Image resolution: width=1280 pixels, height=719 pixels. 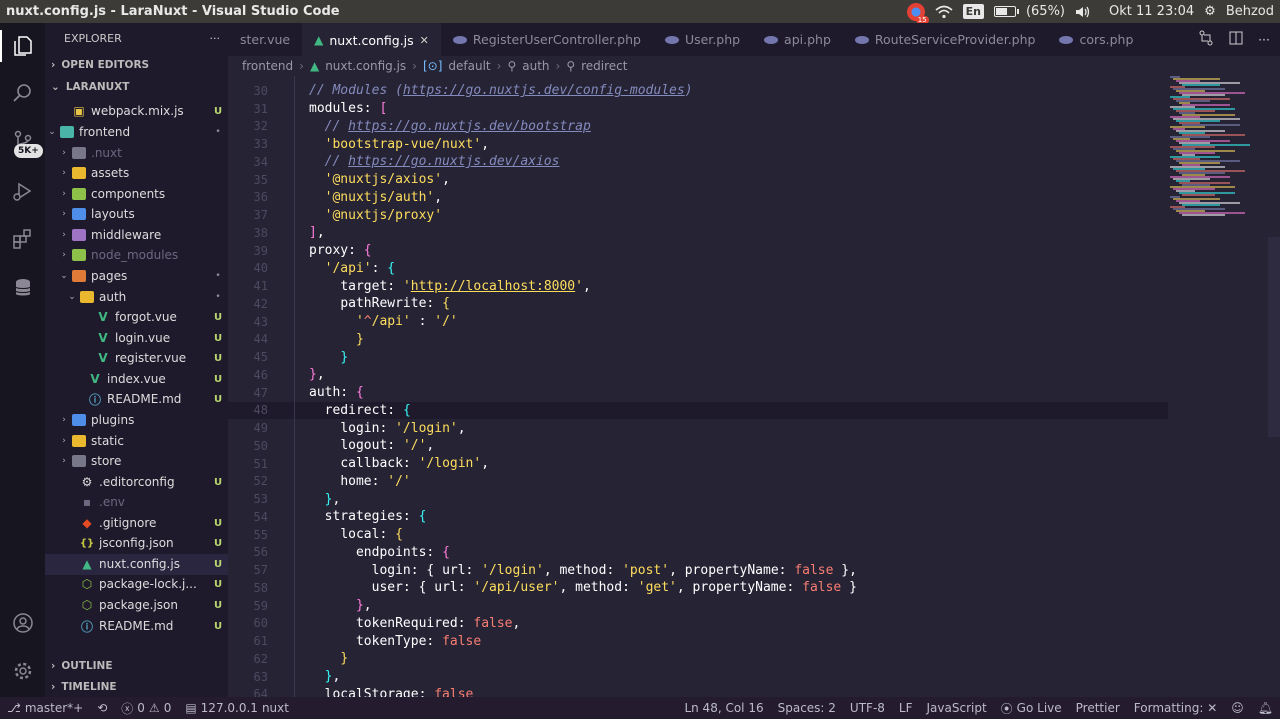 I want to click on cursor-position: Ln 48, Col 16, so click(x=723, y=708).